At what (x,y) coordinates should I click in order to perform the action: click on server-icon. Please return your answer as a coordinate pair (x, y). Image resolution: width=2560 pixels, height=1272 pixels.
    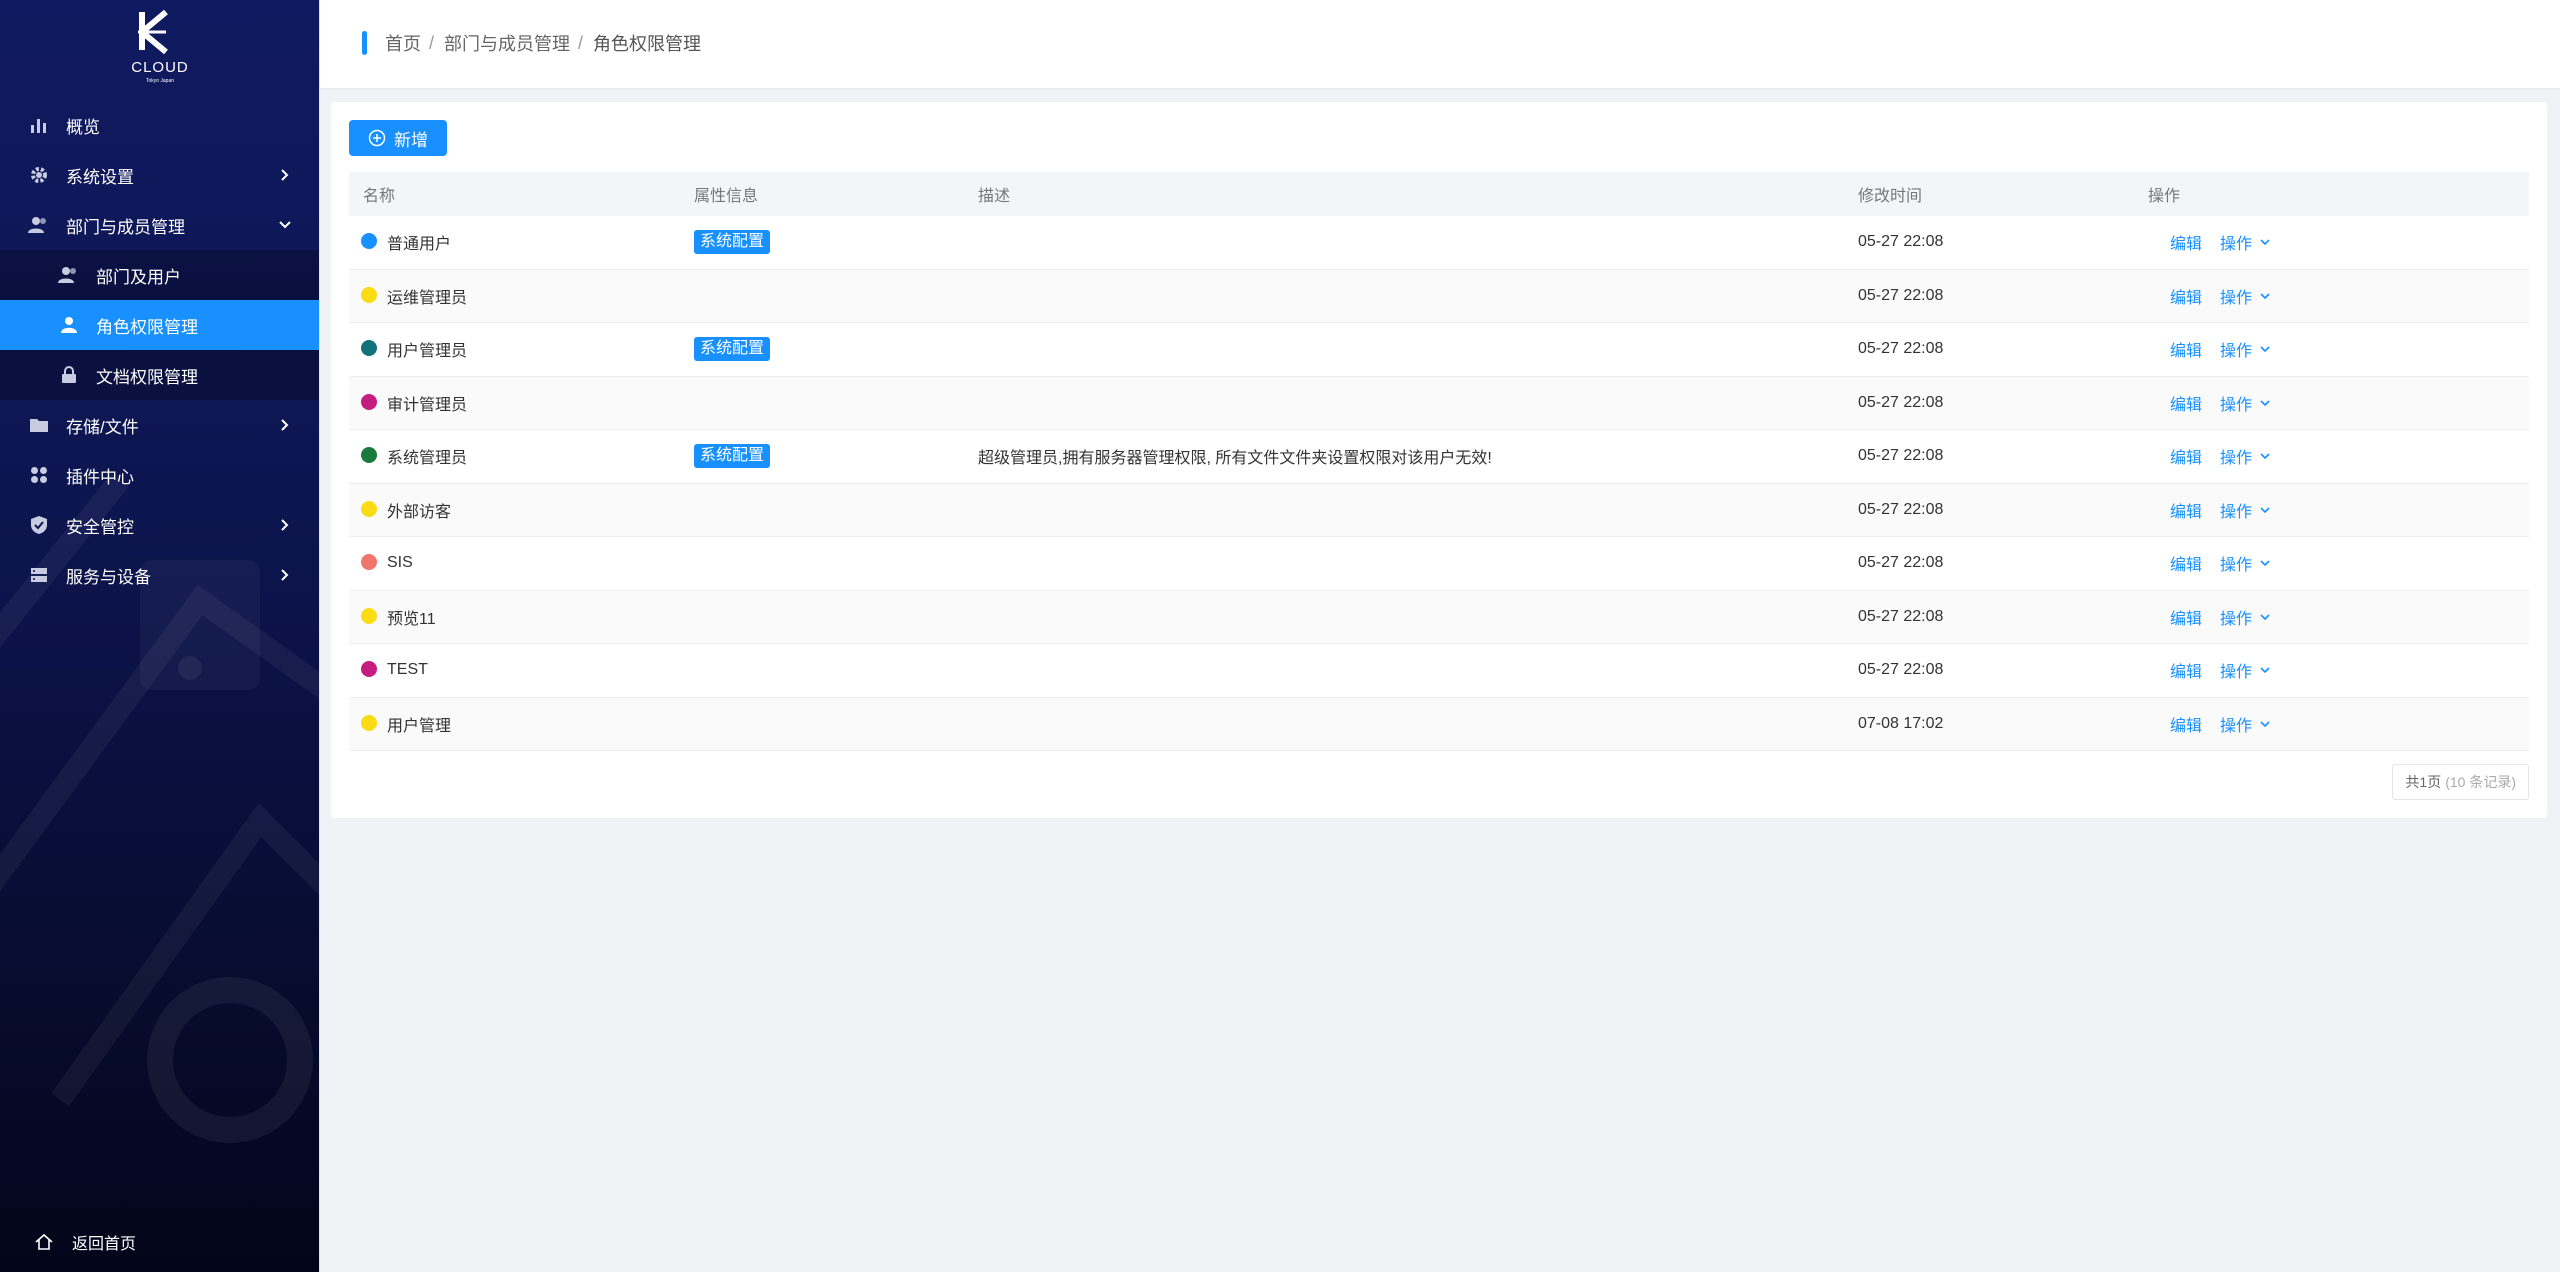
    Looking at the image, I should click on (39, 575).